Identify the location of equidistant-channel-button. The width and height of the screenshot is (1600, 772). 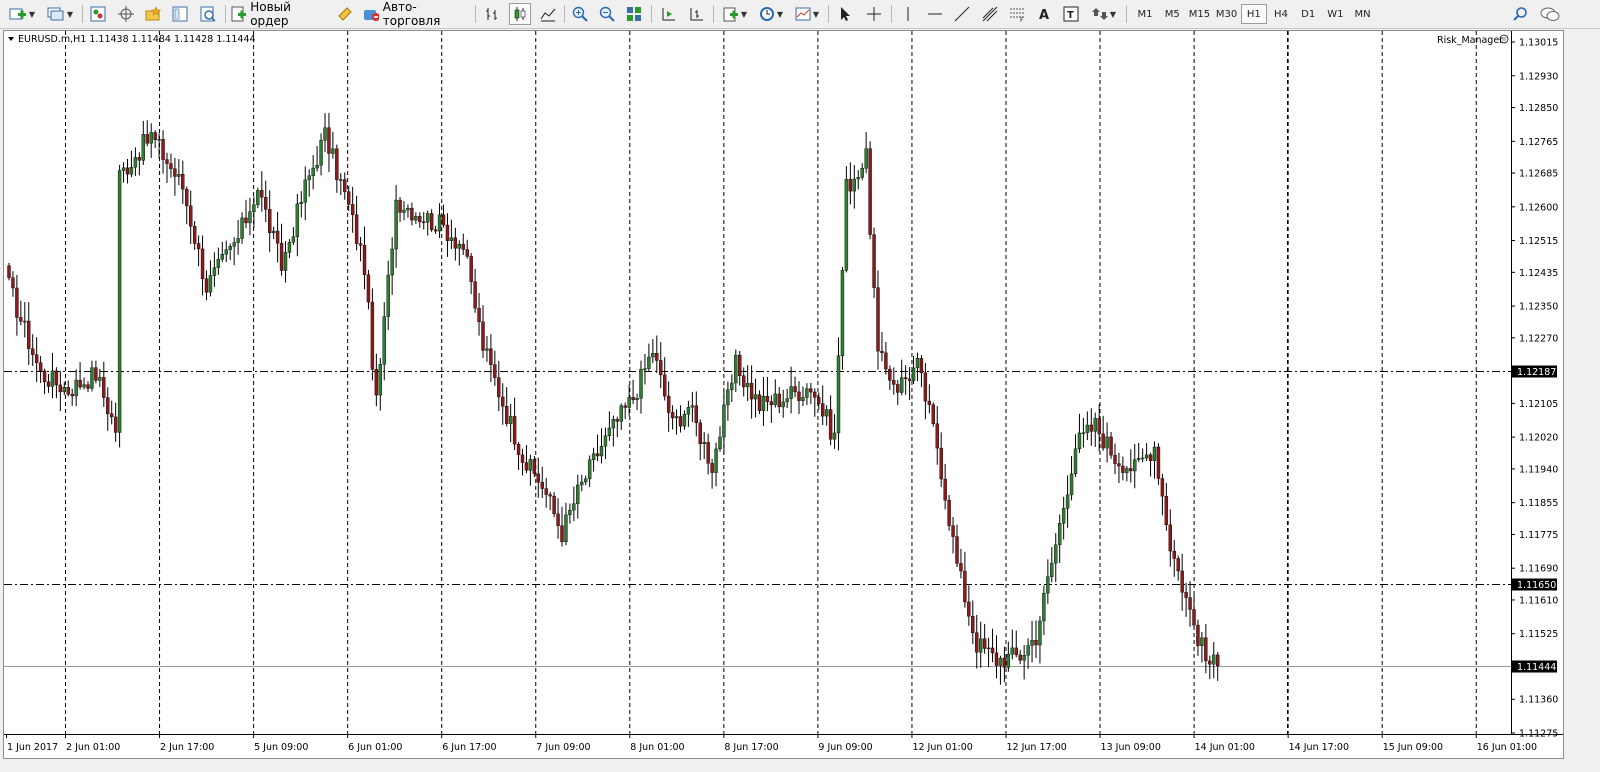
(990, 14).